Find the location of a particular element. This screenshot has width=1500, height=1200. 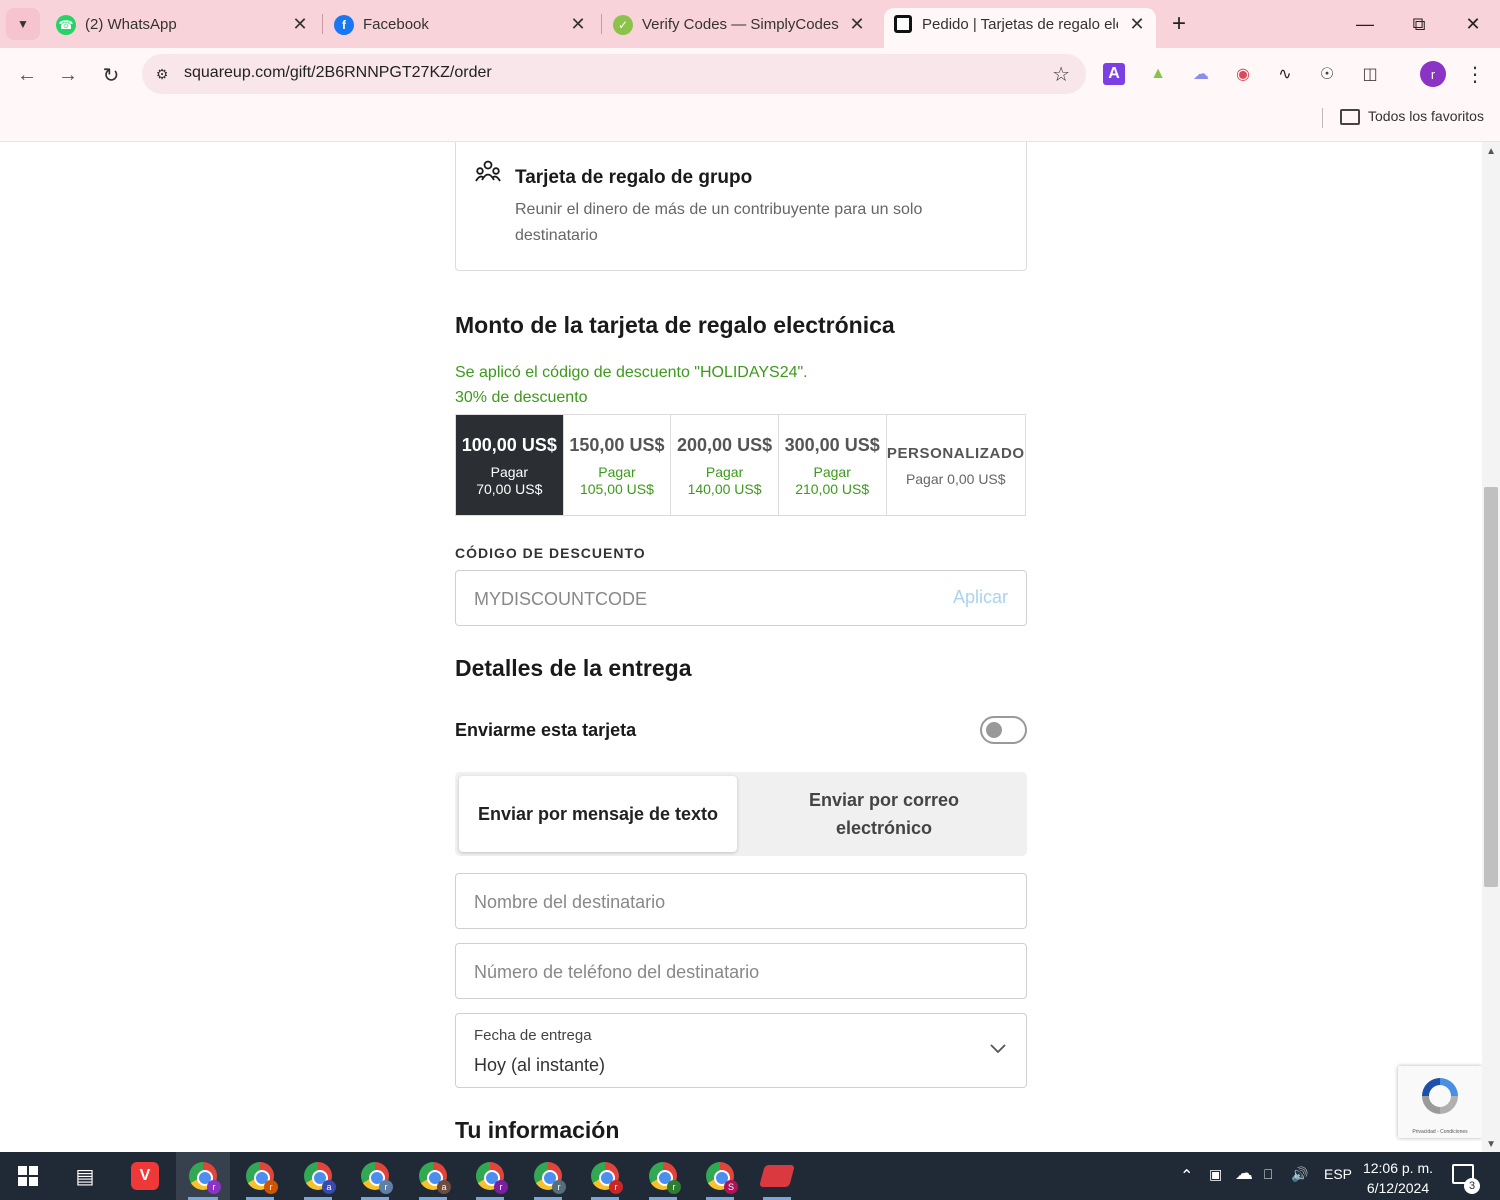

send-by-email-label: Enviar por correo electrónico is located at coordinates (884, 814).